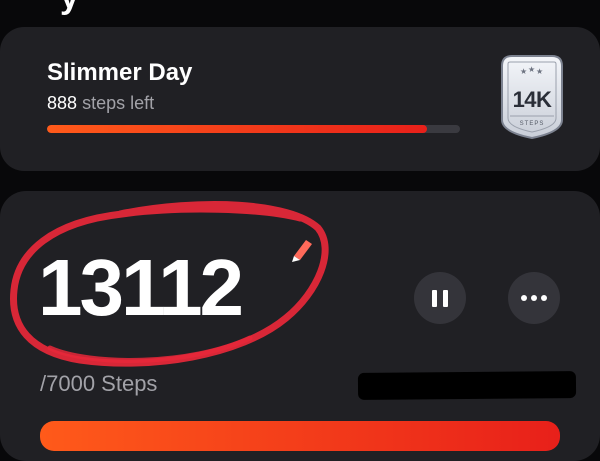  I want to click on medal-badge-icon: ★ ★ ★ 14K STEPS, so click(532, 96).